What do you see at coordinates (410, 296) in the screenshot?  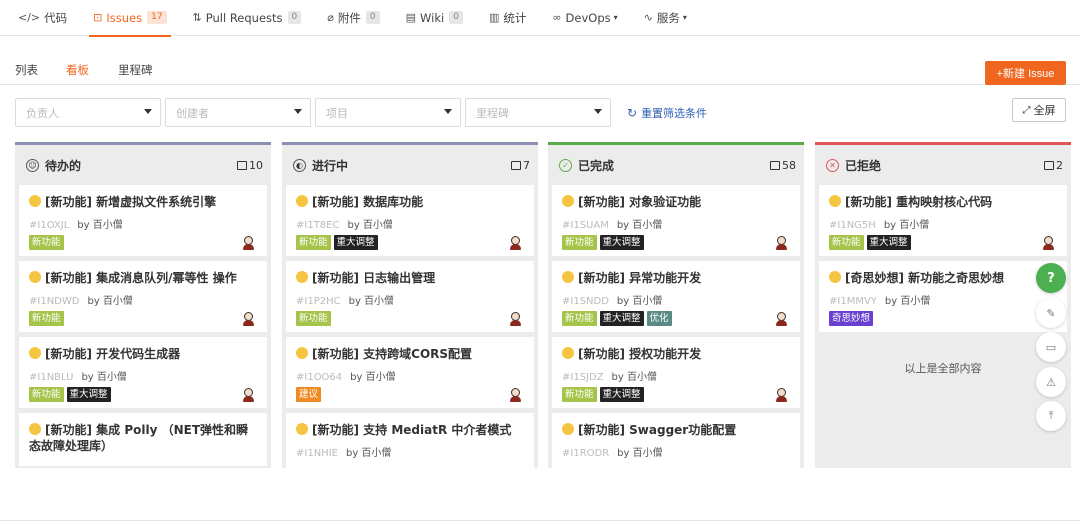 I see `issue-card: [新功能] 日志输出管理 #I1P2HC by 百小僧 新功能` at bounding box center [410, 296].